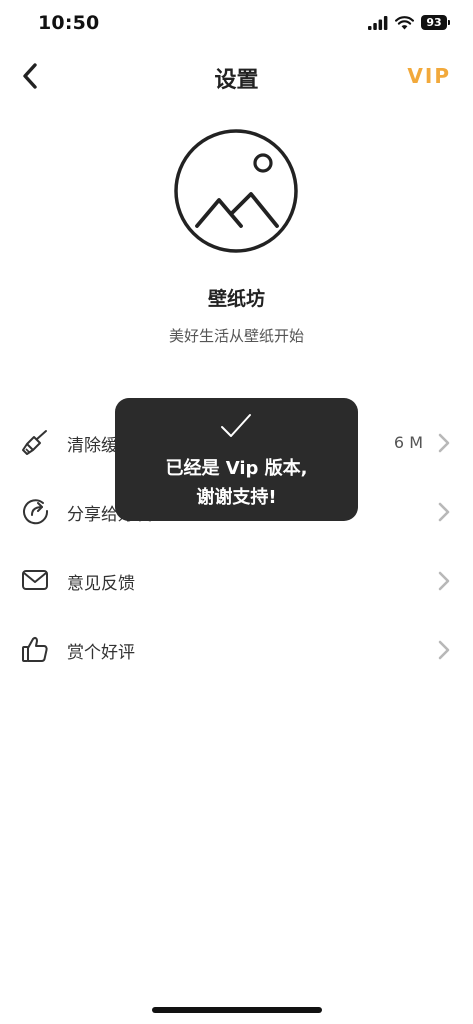 This screenshot has width=473, height=1024. I want to click on signal-icon, so click(378, 22).